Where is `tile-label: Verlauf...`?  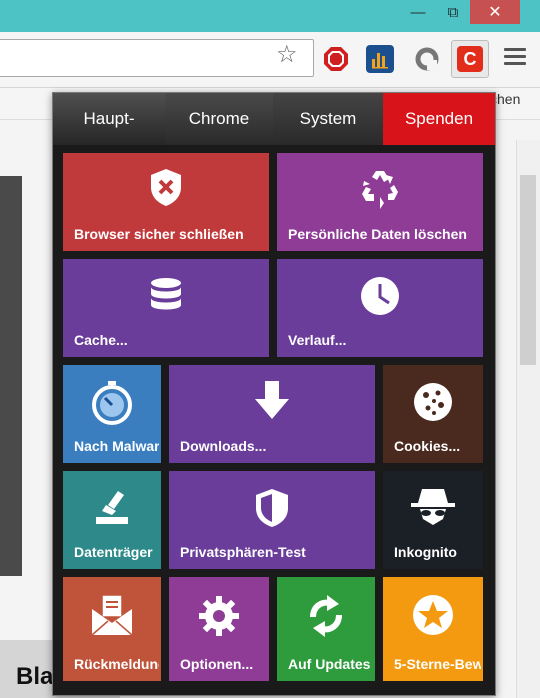
tile-label: Verlauf... is located at coordinates (317, 340).